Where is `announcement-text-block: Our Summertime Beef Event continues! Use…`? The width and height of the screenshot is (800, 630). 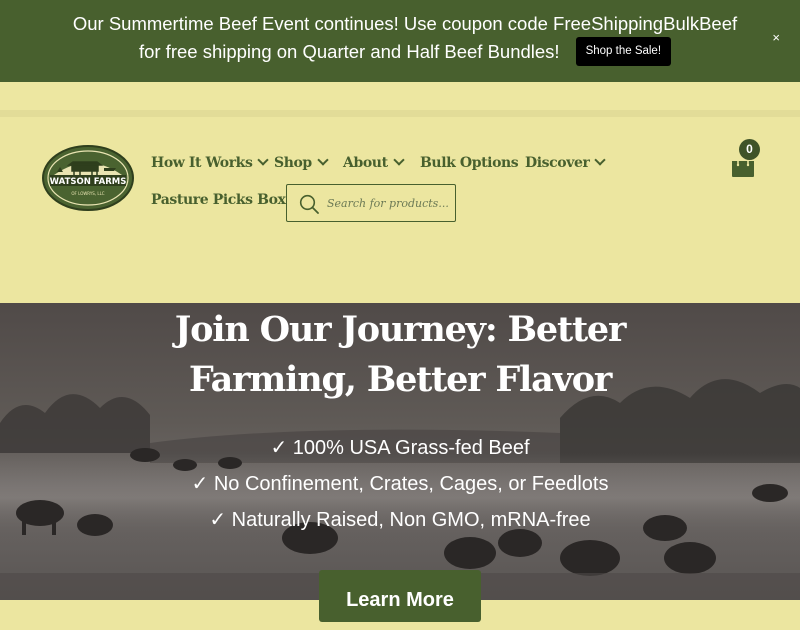
announcement-text-block: Our Summertime Beef Event continues! Use… is located at coordinates (405, 39).